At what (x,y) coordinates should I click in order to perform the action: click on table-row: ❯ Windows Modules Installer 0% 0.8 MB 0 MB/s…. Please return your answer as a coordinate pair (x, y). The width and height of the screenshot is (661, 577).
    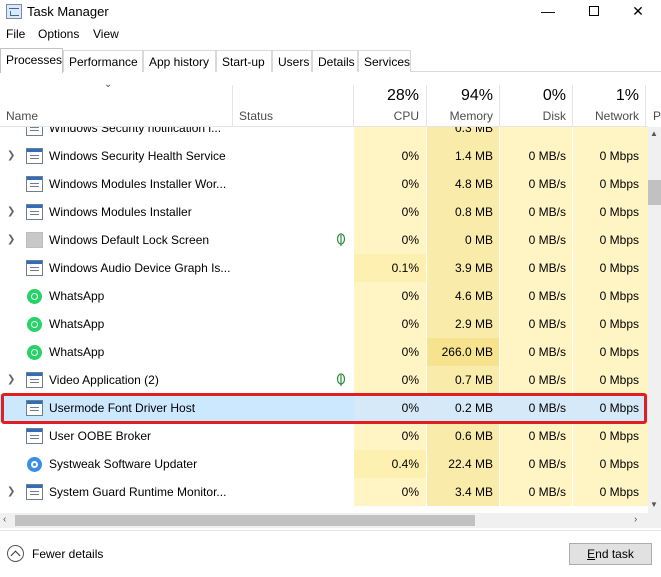
    Looking at the image, I should click on (324, 212).